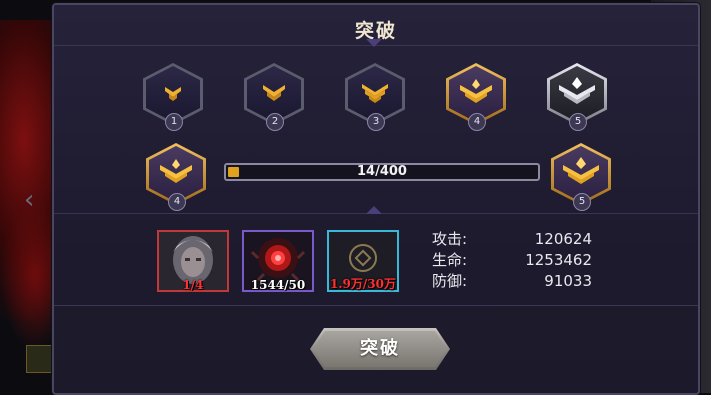 Image resolution: width=711 pixels, height=395 pixels. I want to click on dialog-title: 突破, so click(375, 31).